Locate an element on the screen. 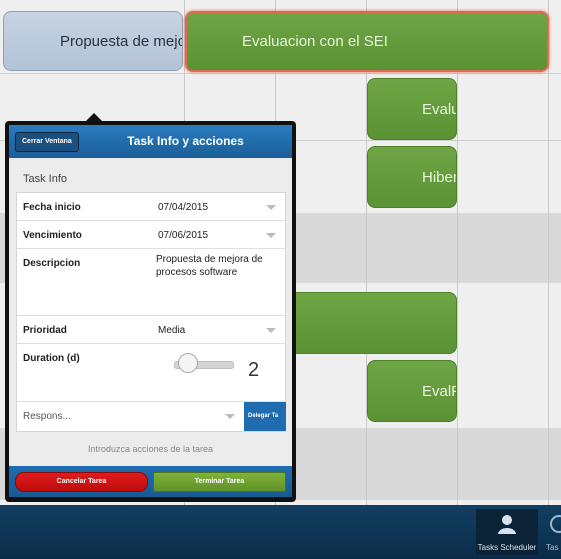 This screenshot has height=559, width=561. gantt-task-label: Evalu is located at coordinates (439, 109).